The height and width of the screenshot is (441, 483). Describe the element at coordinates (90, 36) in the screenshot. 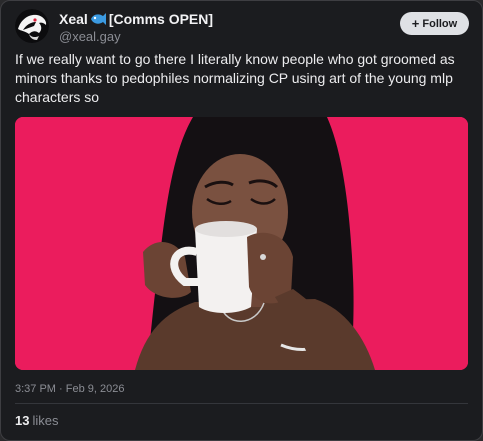

I see `author-handle: @xeal.gay` at that location.